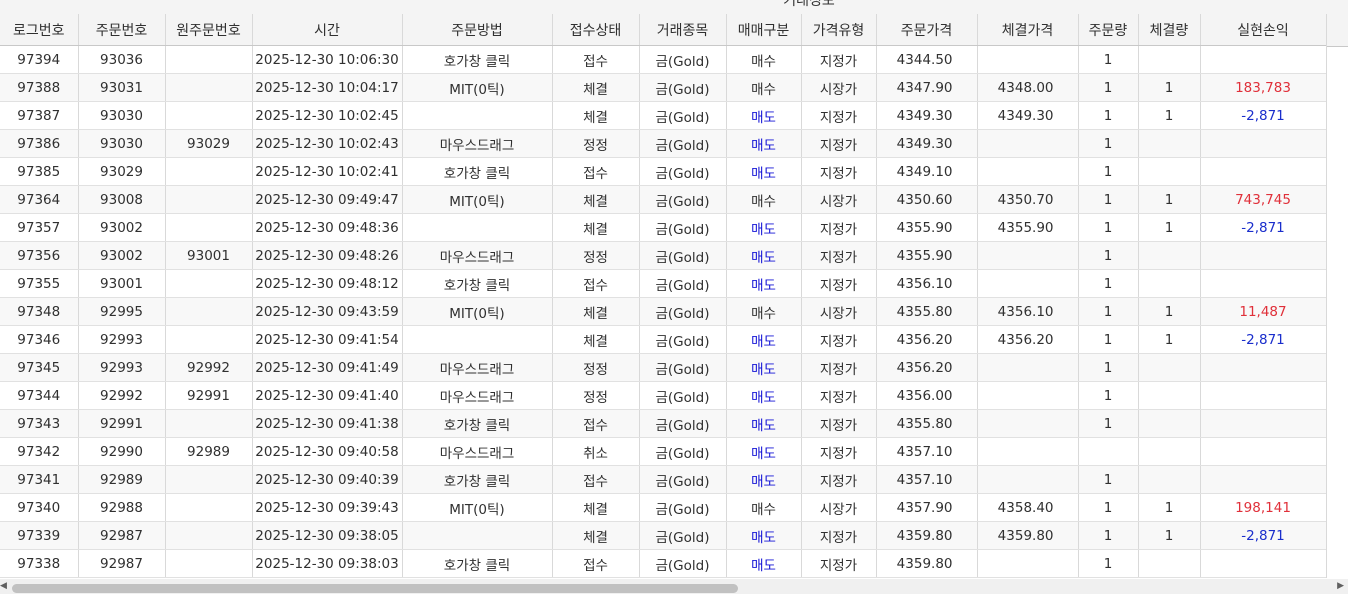 The height and width of the screenshot is (594, 1348). What do you see at coordinates (122, 87) in the screenshot?
I see `cell-order-no: 93031` at bounding box center [122, 87].